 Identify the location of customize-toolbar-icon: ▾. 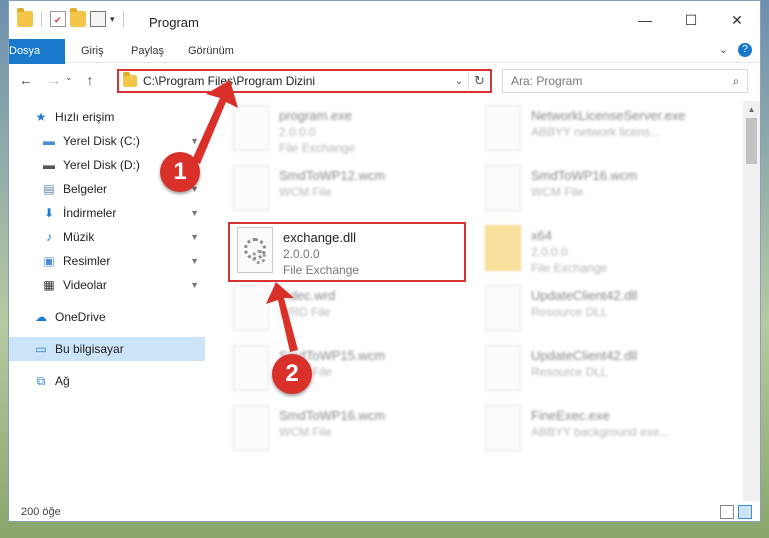
(112, 19).